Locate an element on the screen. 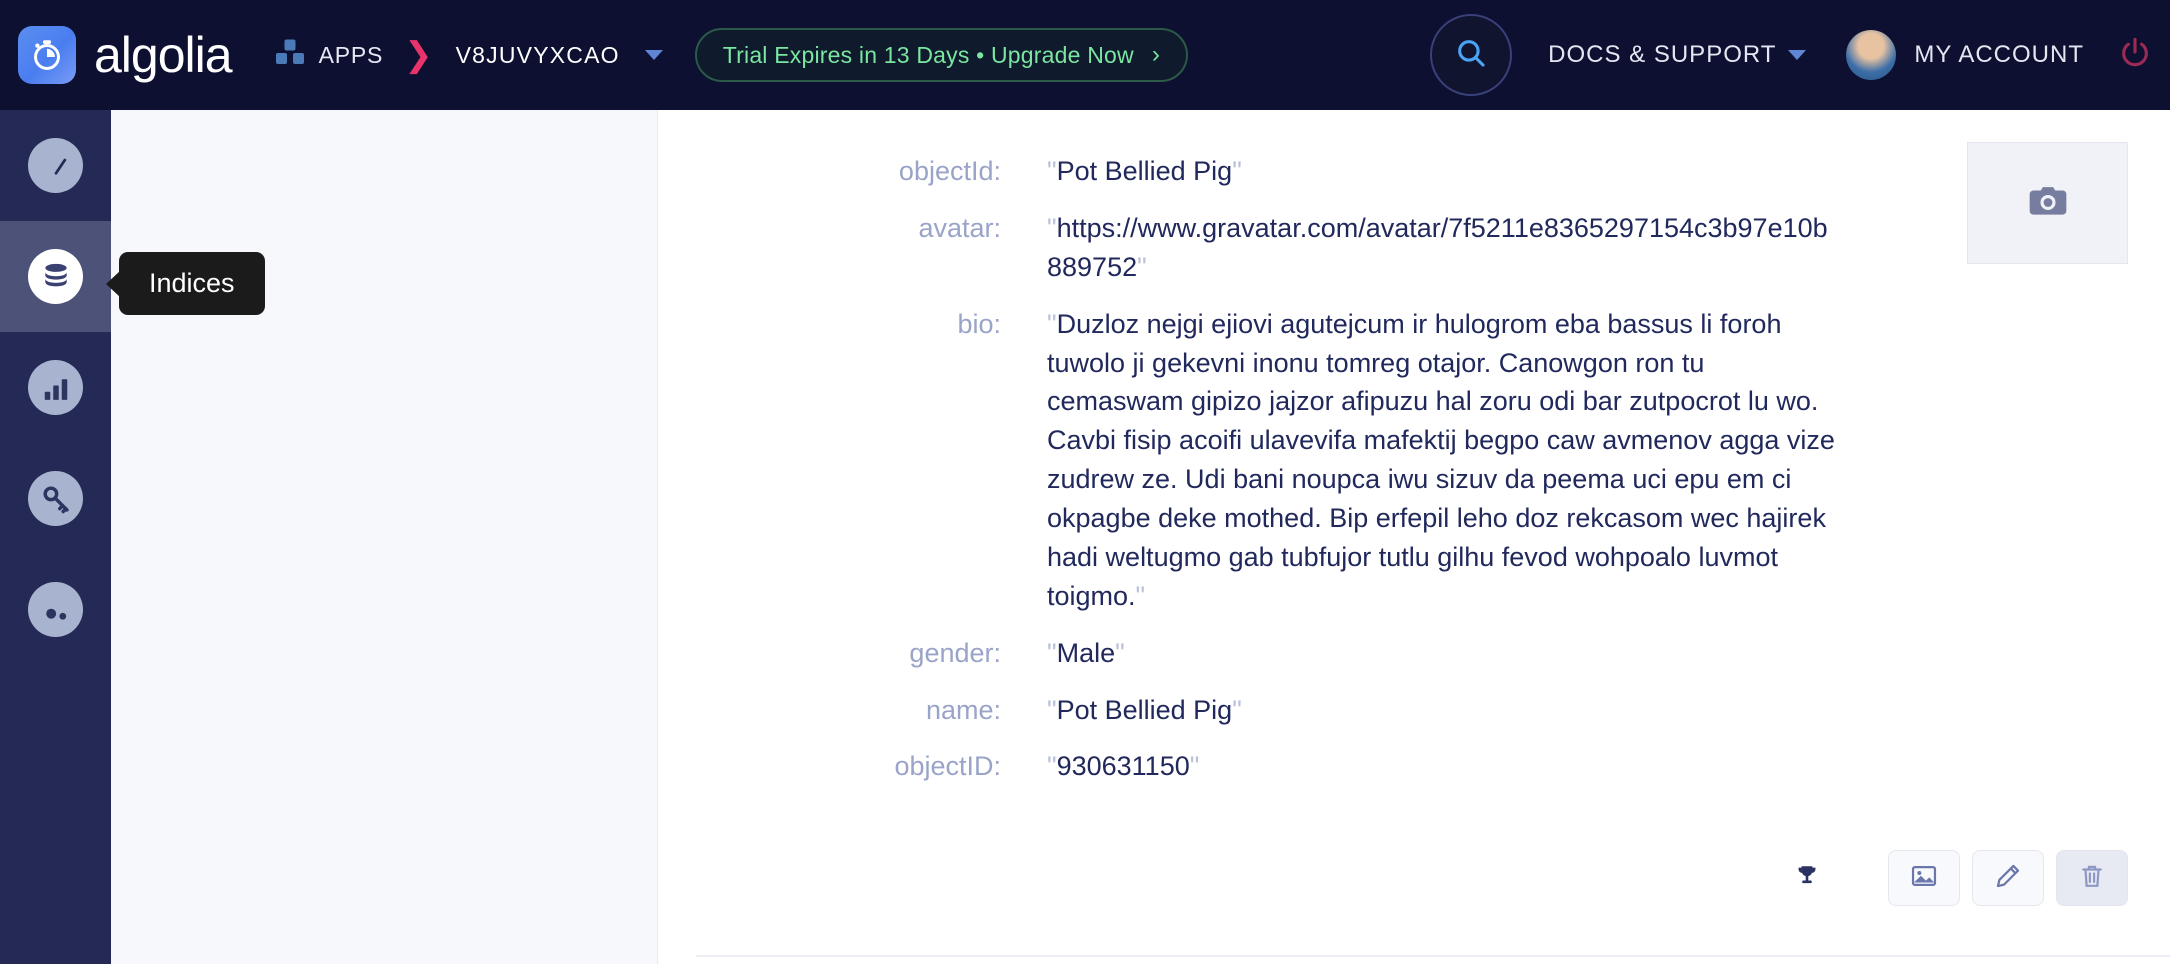 This screenshot has height=964, width=2170. power-icon is located at coordinates (2135, 55).